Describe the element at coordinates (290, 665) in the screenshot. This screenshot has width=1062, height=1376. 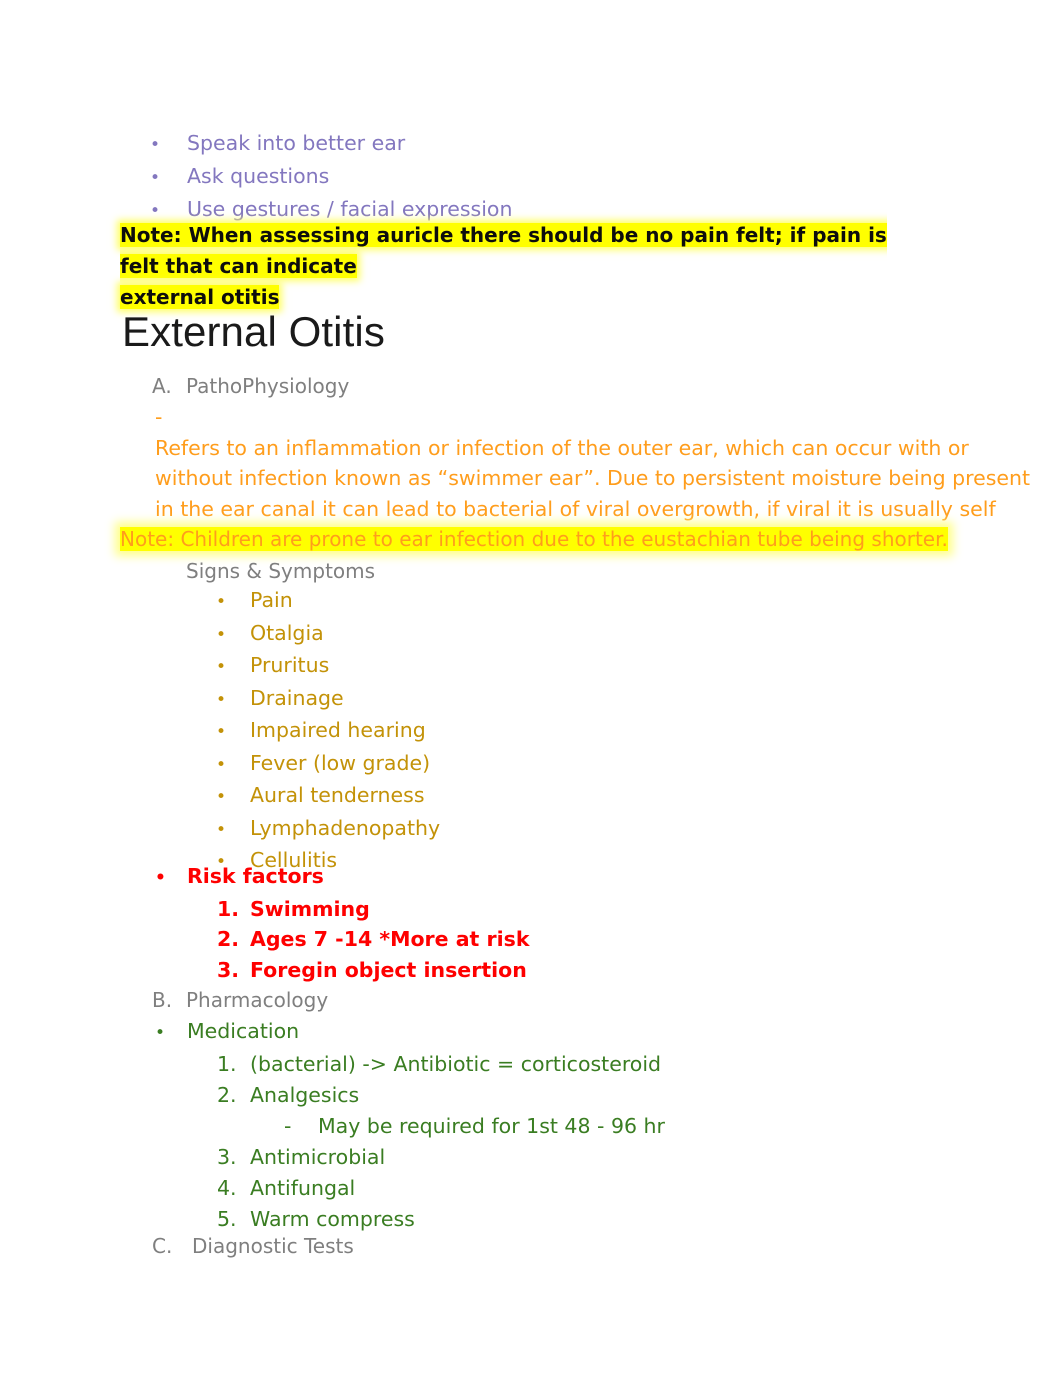
I see `list-item-label: Pruritus` at that location.